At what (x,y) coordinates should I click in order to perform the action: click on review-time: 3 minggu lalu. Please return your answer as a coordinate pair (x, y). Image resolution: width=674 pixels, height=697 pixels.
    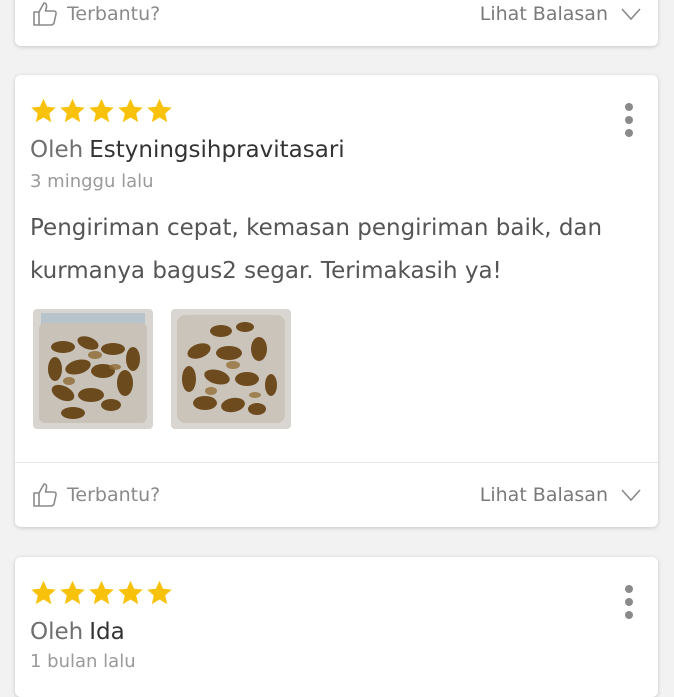
    Looking at the image, I should click on (92, 181).